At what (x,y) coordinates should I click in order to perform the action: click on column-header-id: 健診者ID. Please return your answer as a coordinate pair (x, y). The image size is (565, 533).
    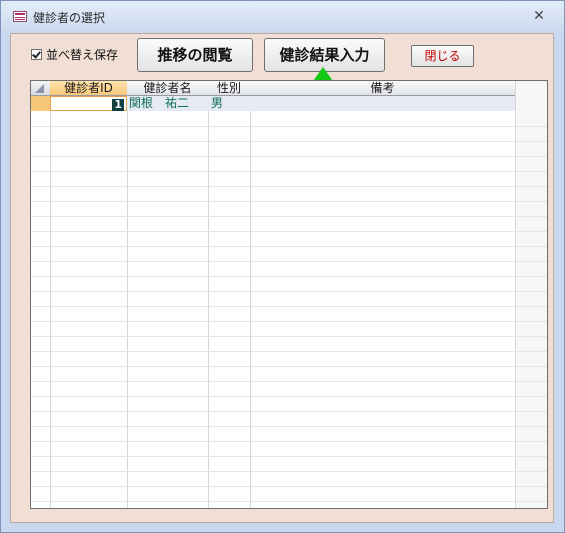
    Looking at the image, I should click on (88, 88).